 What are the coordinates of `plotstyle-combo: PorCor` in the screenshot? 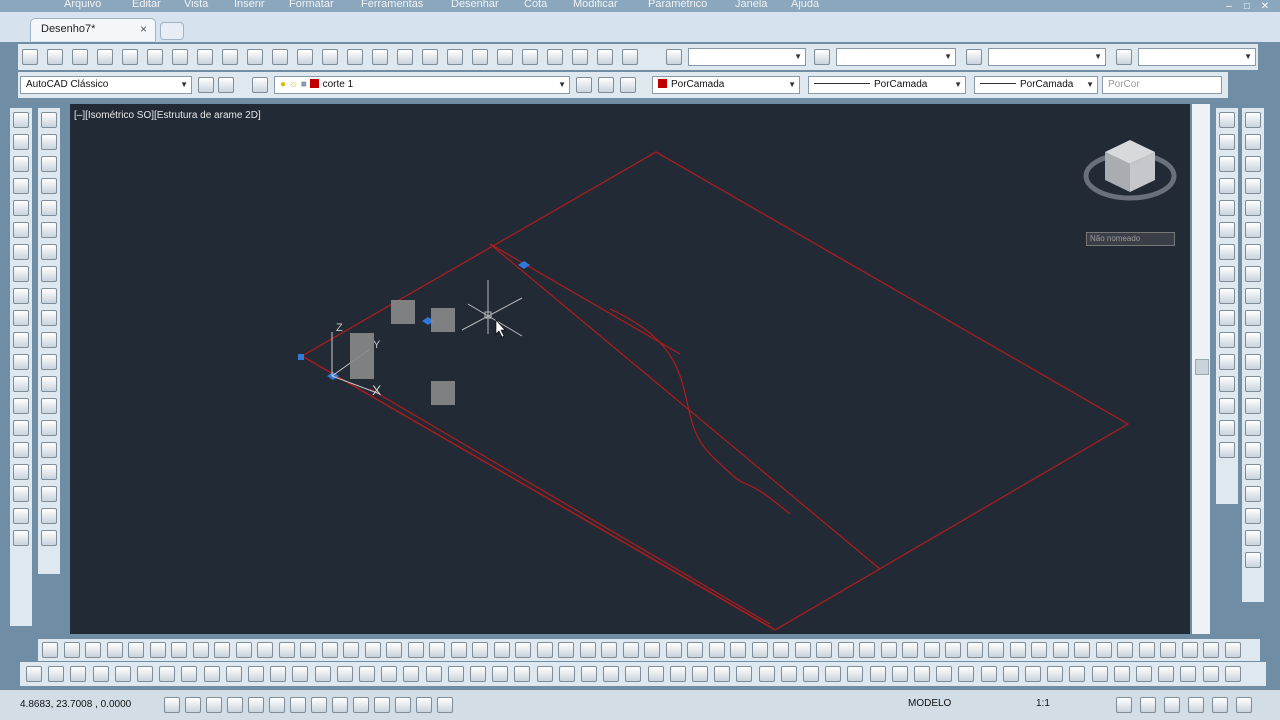 It's located at (1162, 85).